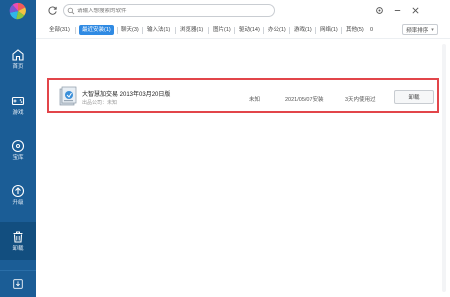 This screenshot has width=450, height=297. Describe the element at coordinates (18, 157) in the screenshot. I see `sidebar-item-label: 宝库` at that location.